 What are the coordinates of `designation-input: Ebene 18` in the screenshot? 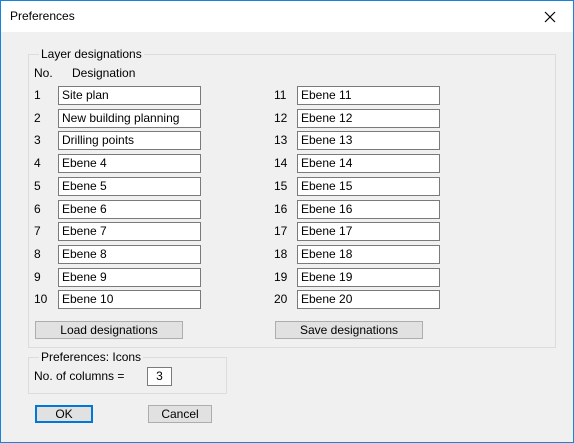 It's located at (368, 254).